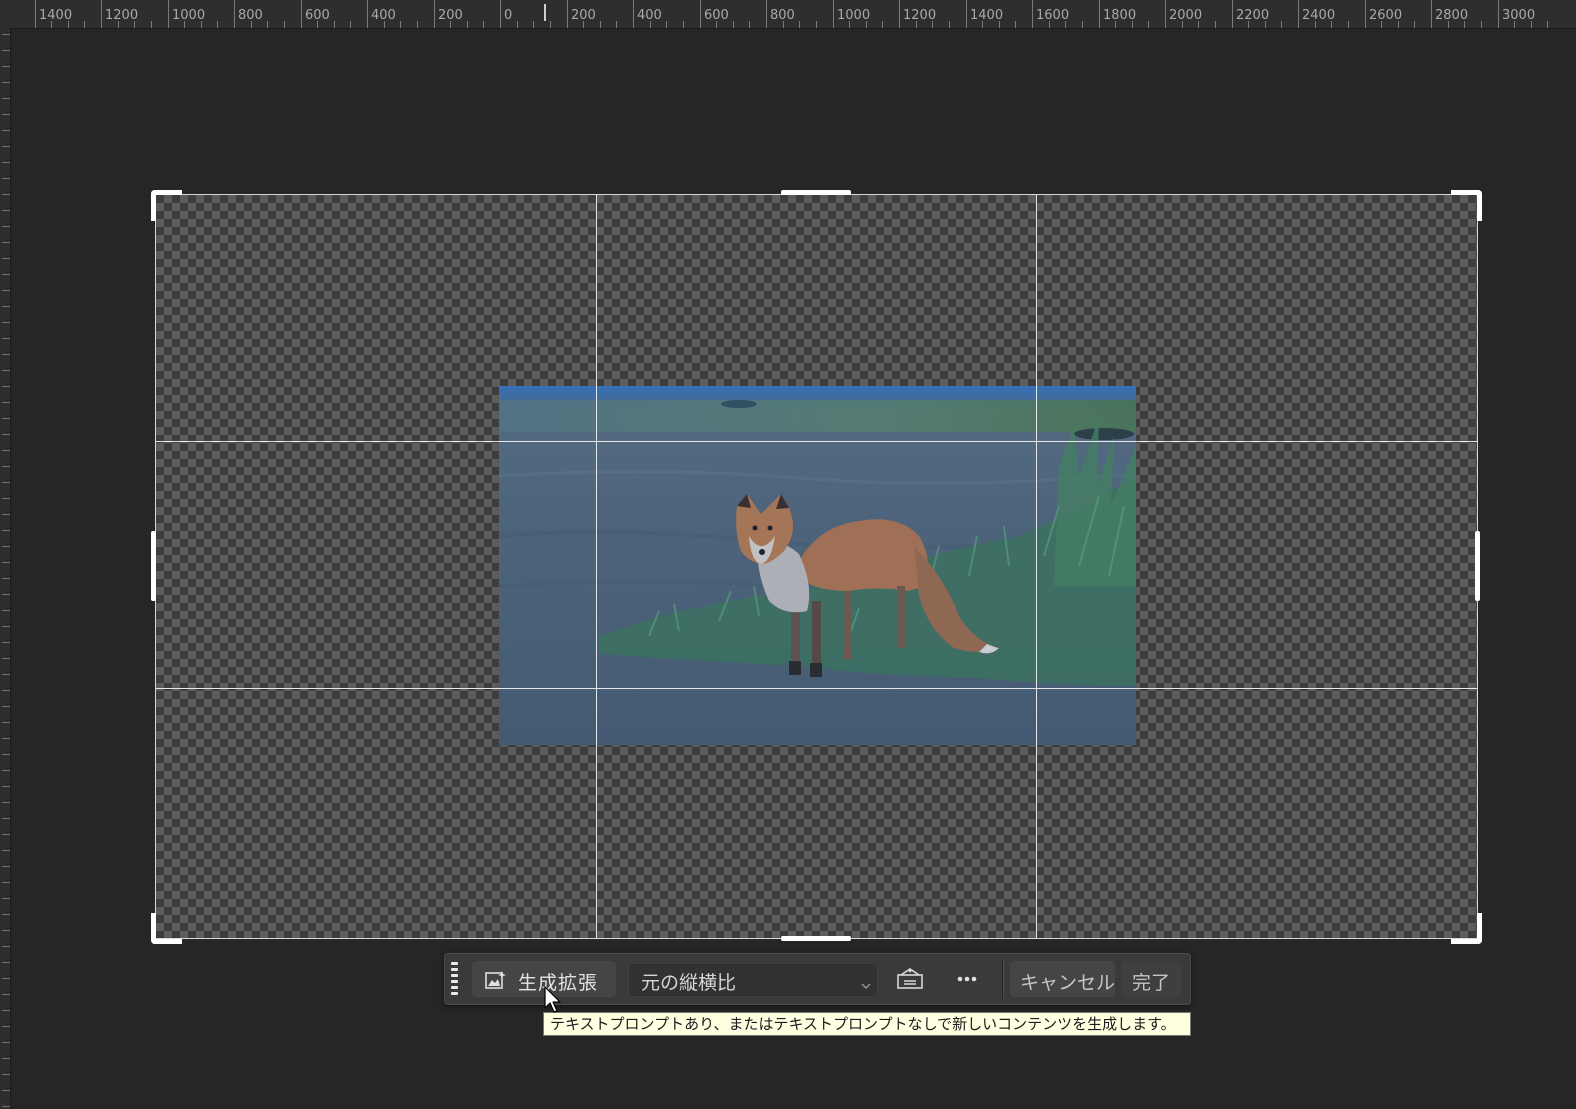 The width and height of the screenshot is (1576, 1109). Describe the element at coordinates (1068, 983) in the screenshot. I see `cancel-label: キャンセル` at that location.